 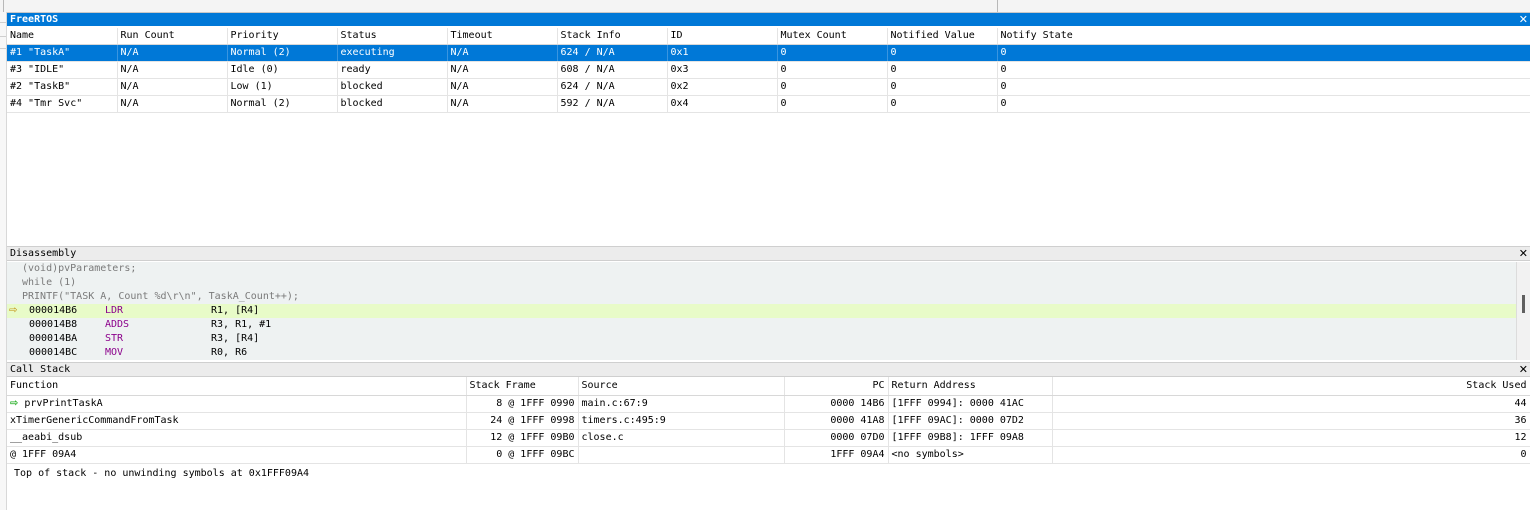 I want to click on callstack-panel-title: Call Stack, so click(x=40, y=369).